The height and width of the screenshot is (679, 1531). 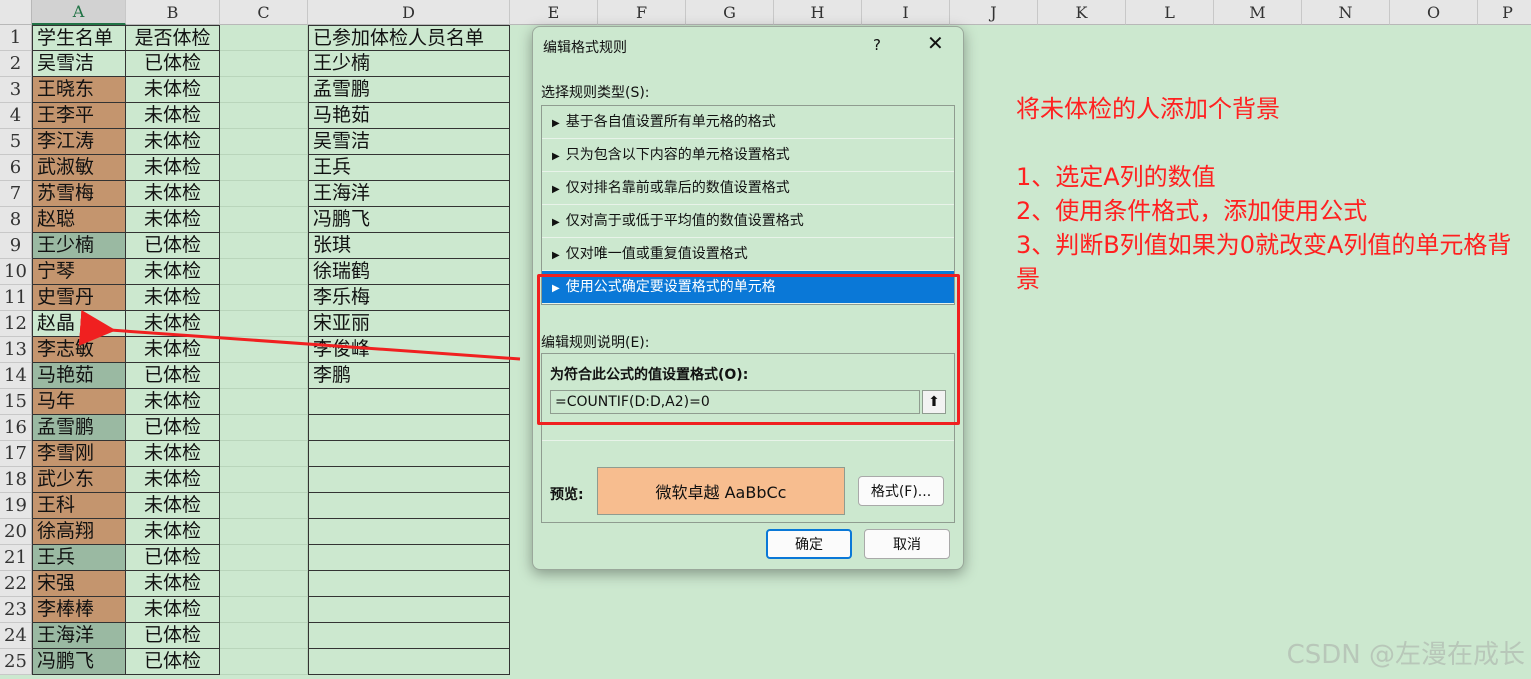 I want to click on note-step-3: 3、判断B列值如果为0就改变A列值的单元格背景, so click(x=1264, y=262).